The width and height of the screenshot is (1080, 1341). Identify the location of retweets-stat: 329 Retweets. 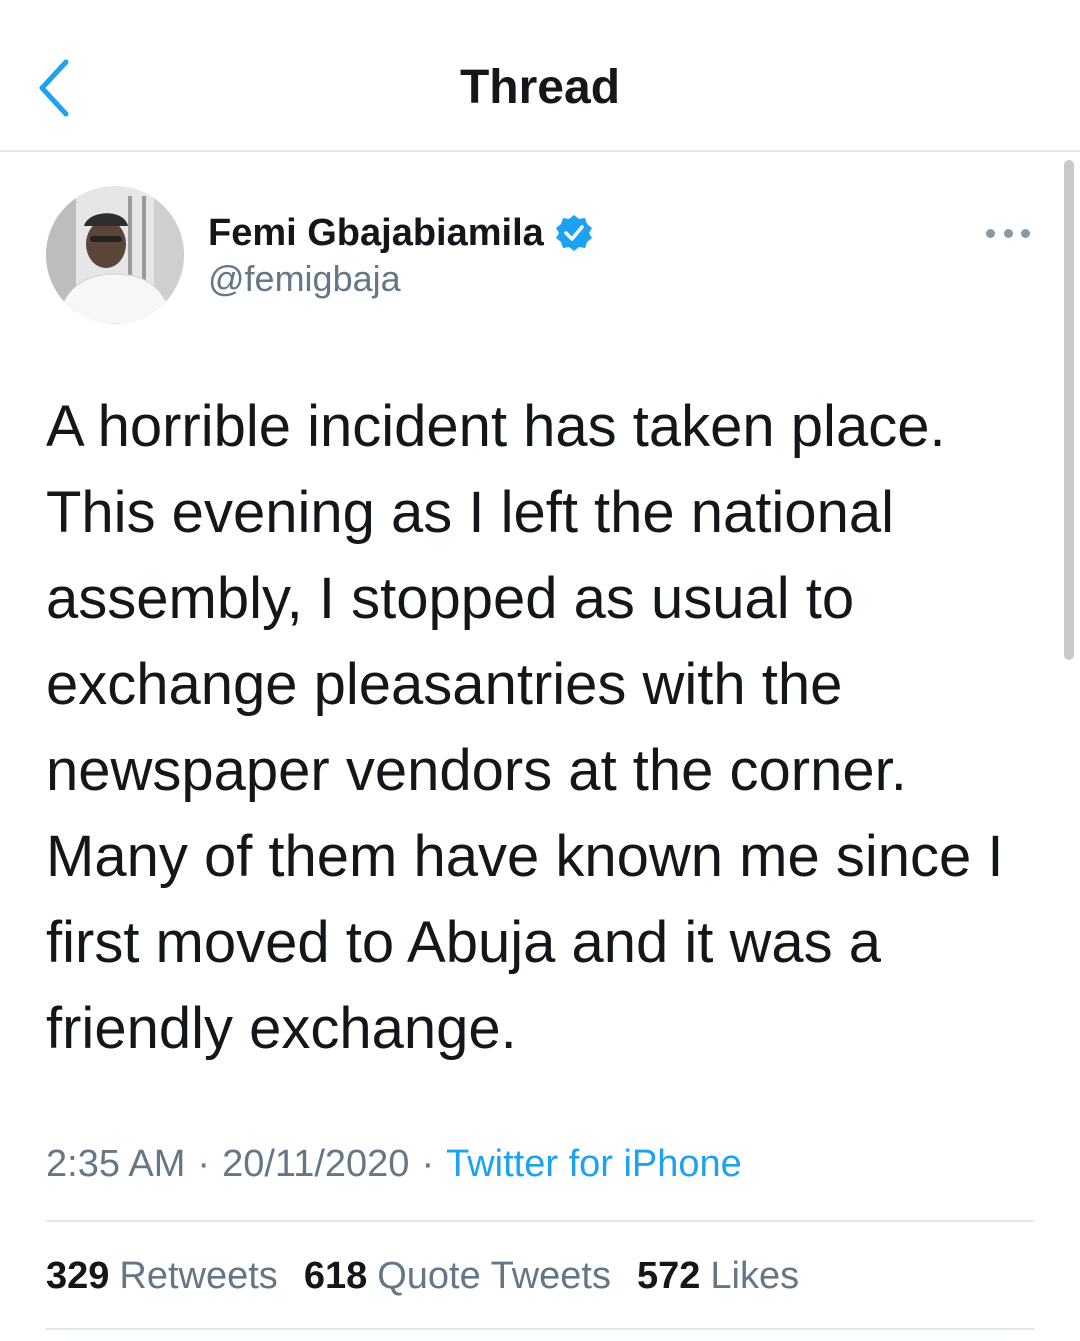
(162, 1276).